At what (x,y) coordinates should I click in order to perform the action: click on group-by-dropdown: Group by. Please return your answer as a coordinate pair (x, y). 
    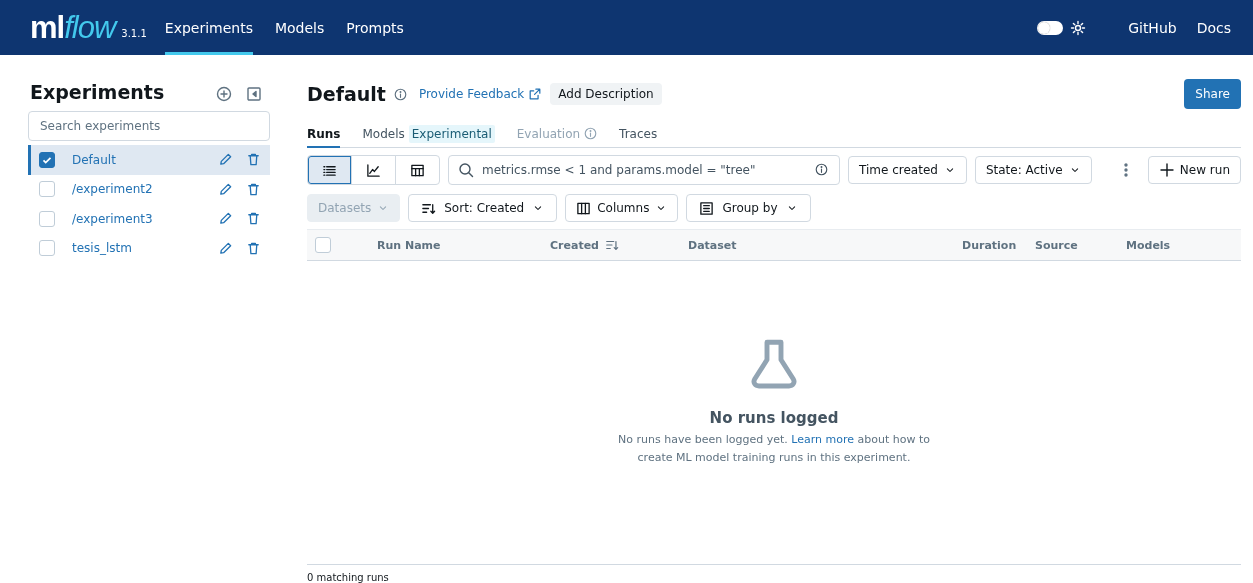
    Looking at the image, I should click on (748, 208).